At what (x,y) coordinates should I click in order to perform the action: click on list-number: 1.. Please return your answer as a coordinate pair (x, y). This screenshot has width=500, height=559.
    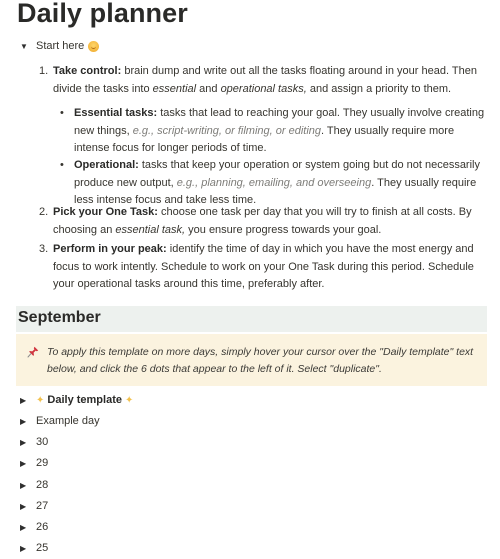
    Looking at the image, I should click on (44, 71).